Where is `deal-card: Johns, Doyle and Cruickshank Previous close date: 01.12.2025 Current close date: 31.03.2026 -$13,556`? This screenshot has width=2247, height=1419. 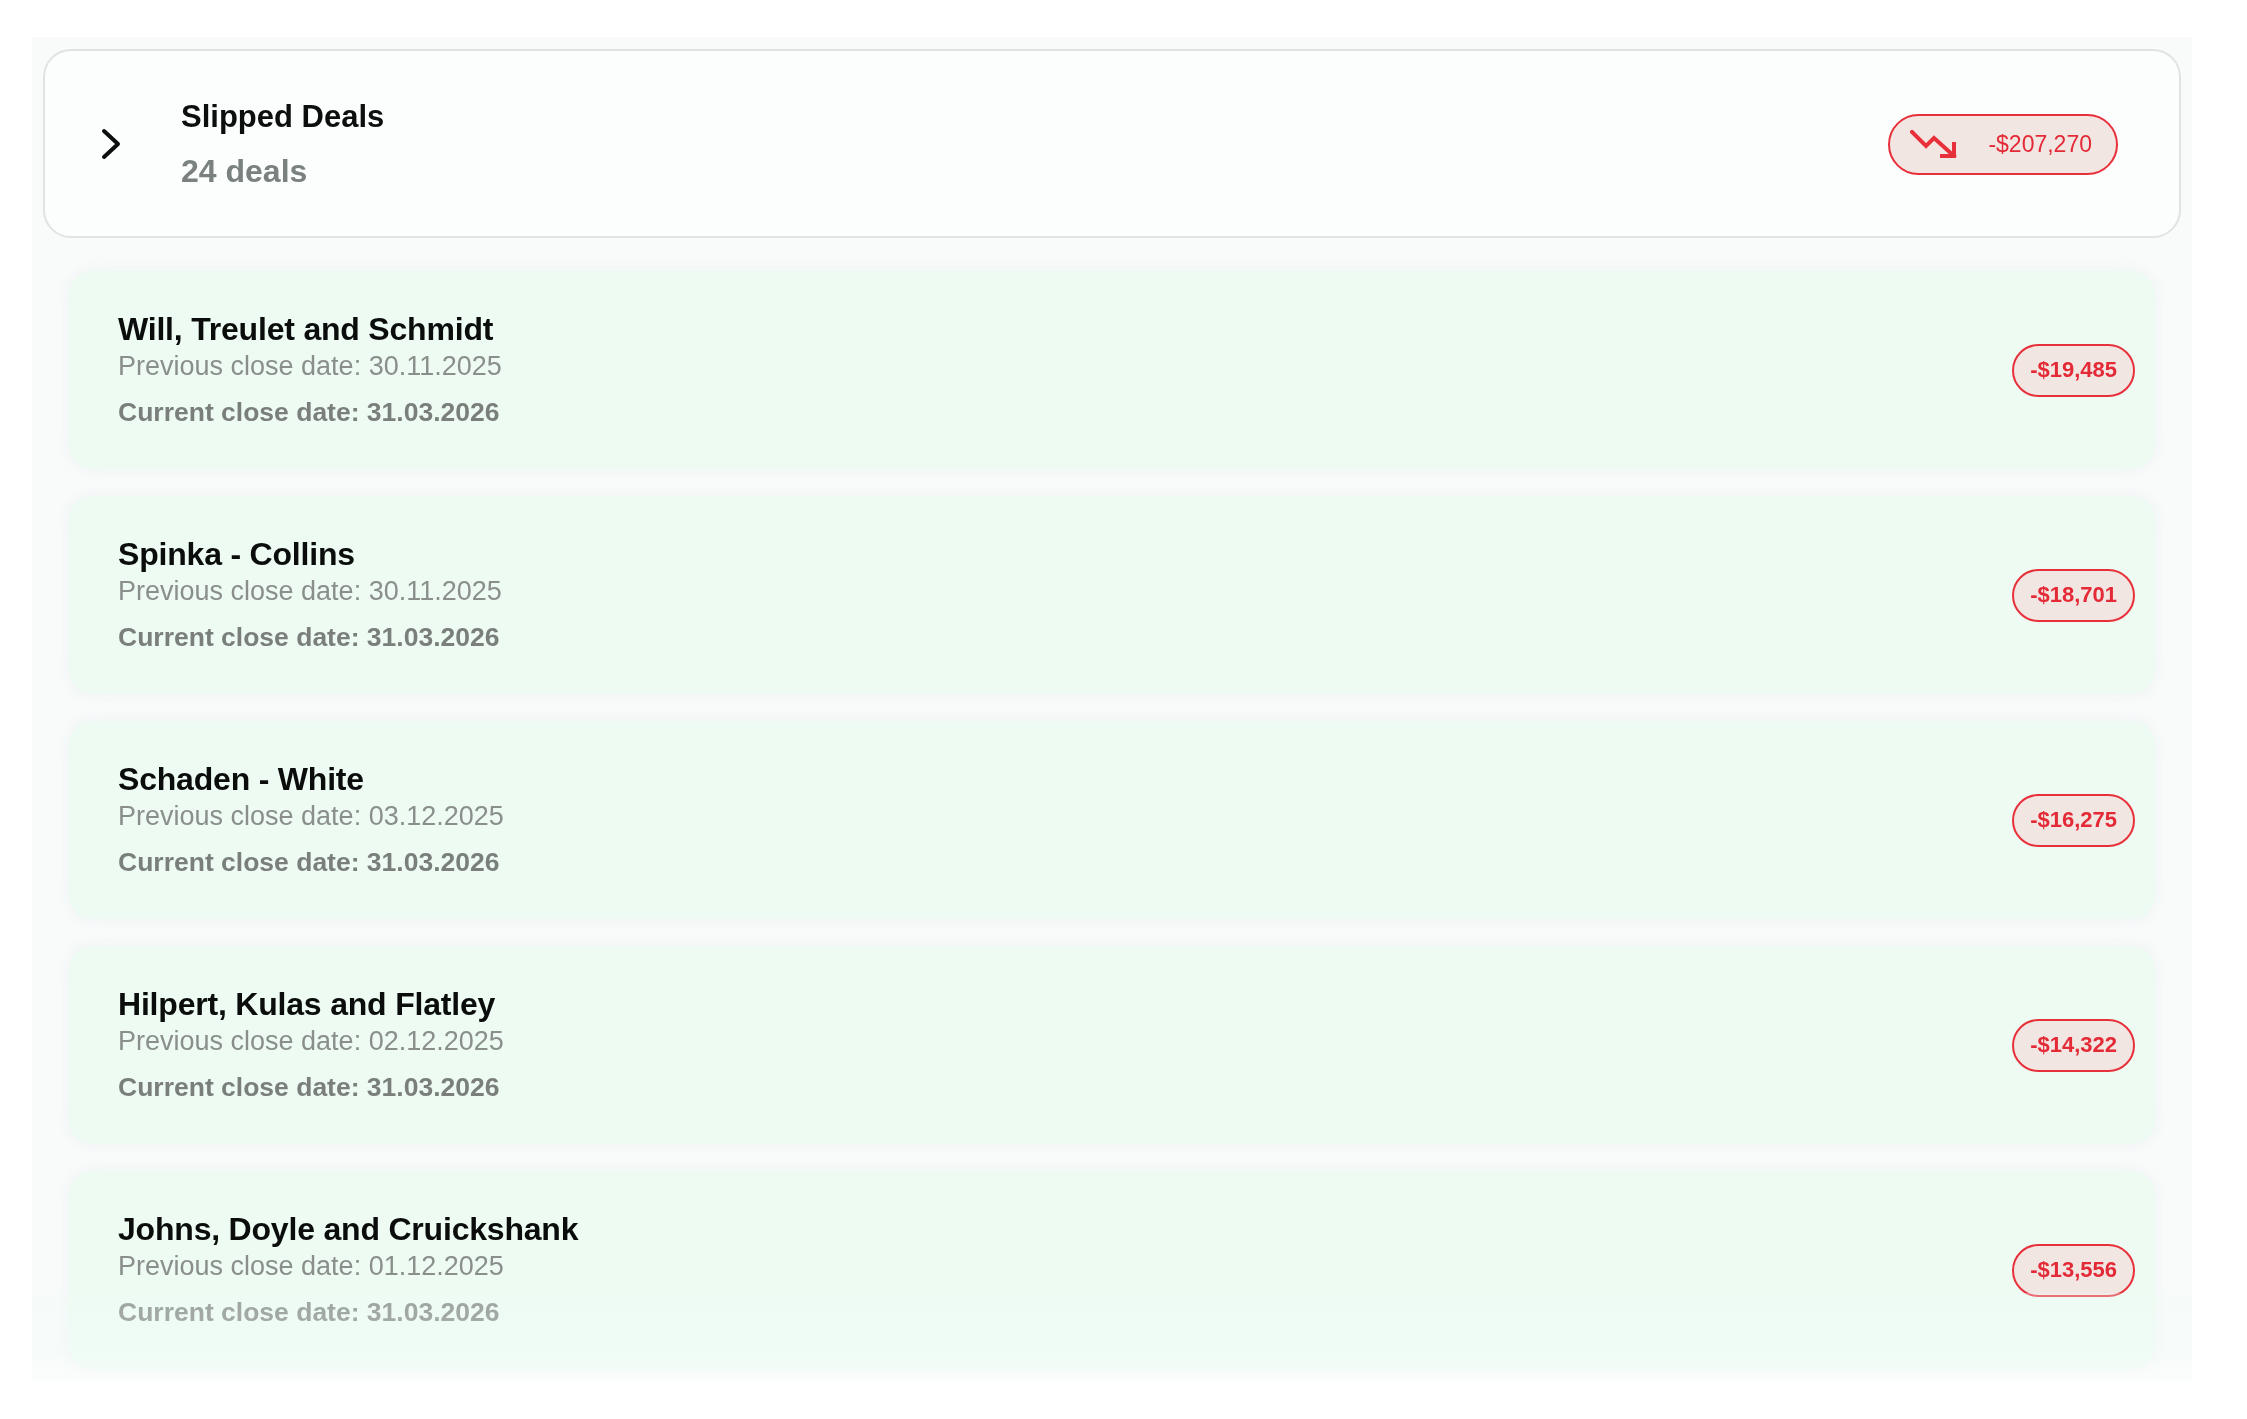 deal-card: Johns, Doyle and Cruickshank Previous close date: 01.12.2025 Current close date: 31.03.2026 -$13,556 is located at coordinates (1112, 1270).